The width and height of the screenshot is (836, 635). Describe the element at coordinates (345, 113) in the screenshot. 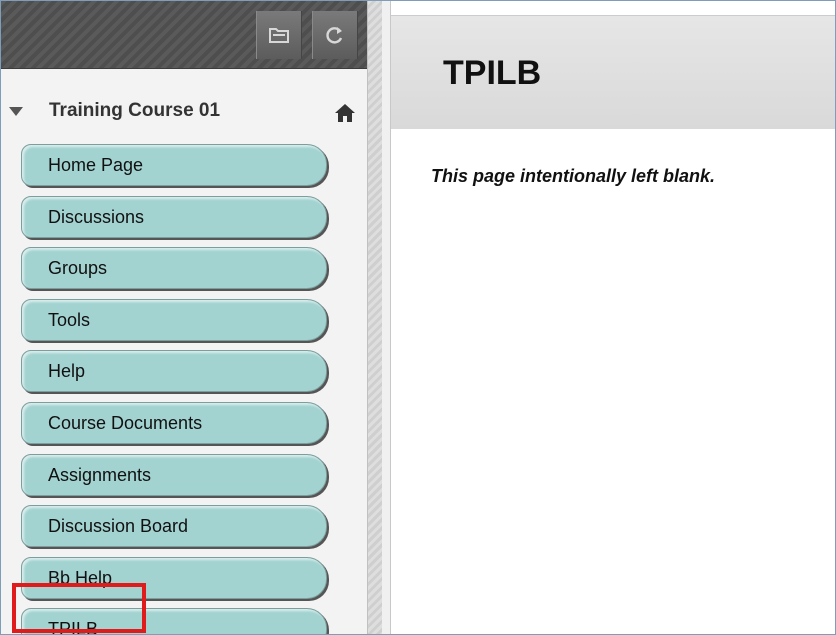

I see `home-icon` at that location.